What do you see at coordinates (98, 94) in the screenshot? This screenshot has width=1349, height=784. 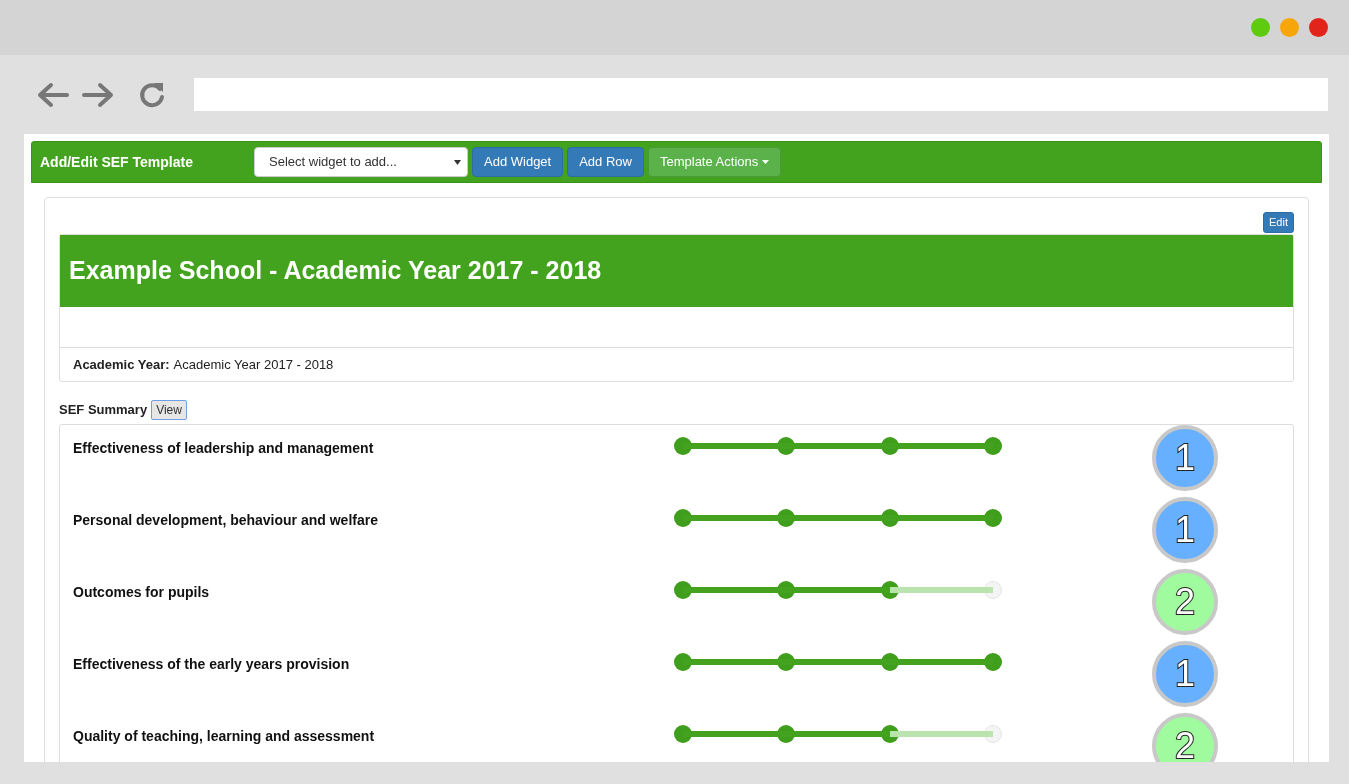 I see `forward-arrow-icon` at bounding box center [98, 94].